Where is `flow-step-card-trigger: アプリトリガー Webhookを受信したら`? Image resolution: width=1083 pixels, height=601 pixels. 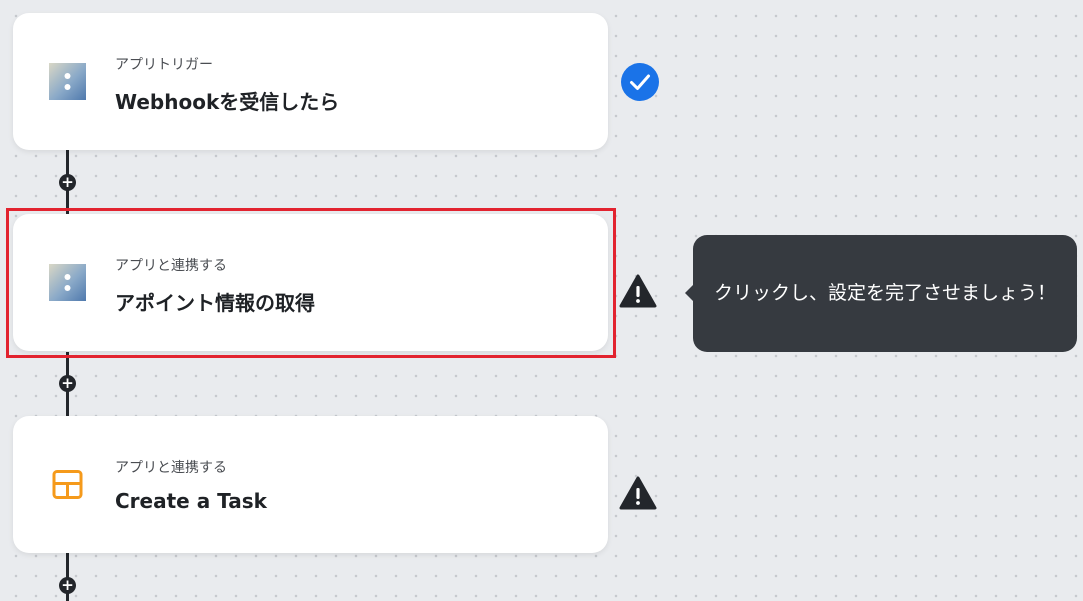
flow-step-card-trigger: アプリトリガー Webhookを受信したら is located at coordinates (310, 81).